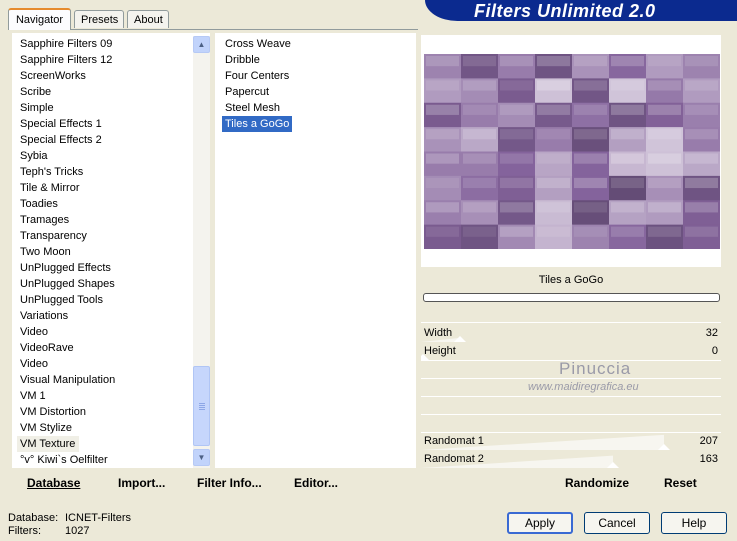 This screenshot has height=541, width=737. Describe the element at coordinates (24, 531) in the screenshot. I see `status-filters-label: Filters:` at that location.